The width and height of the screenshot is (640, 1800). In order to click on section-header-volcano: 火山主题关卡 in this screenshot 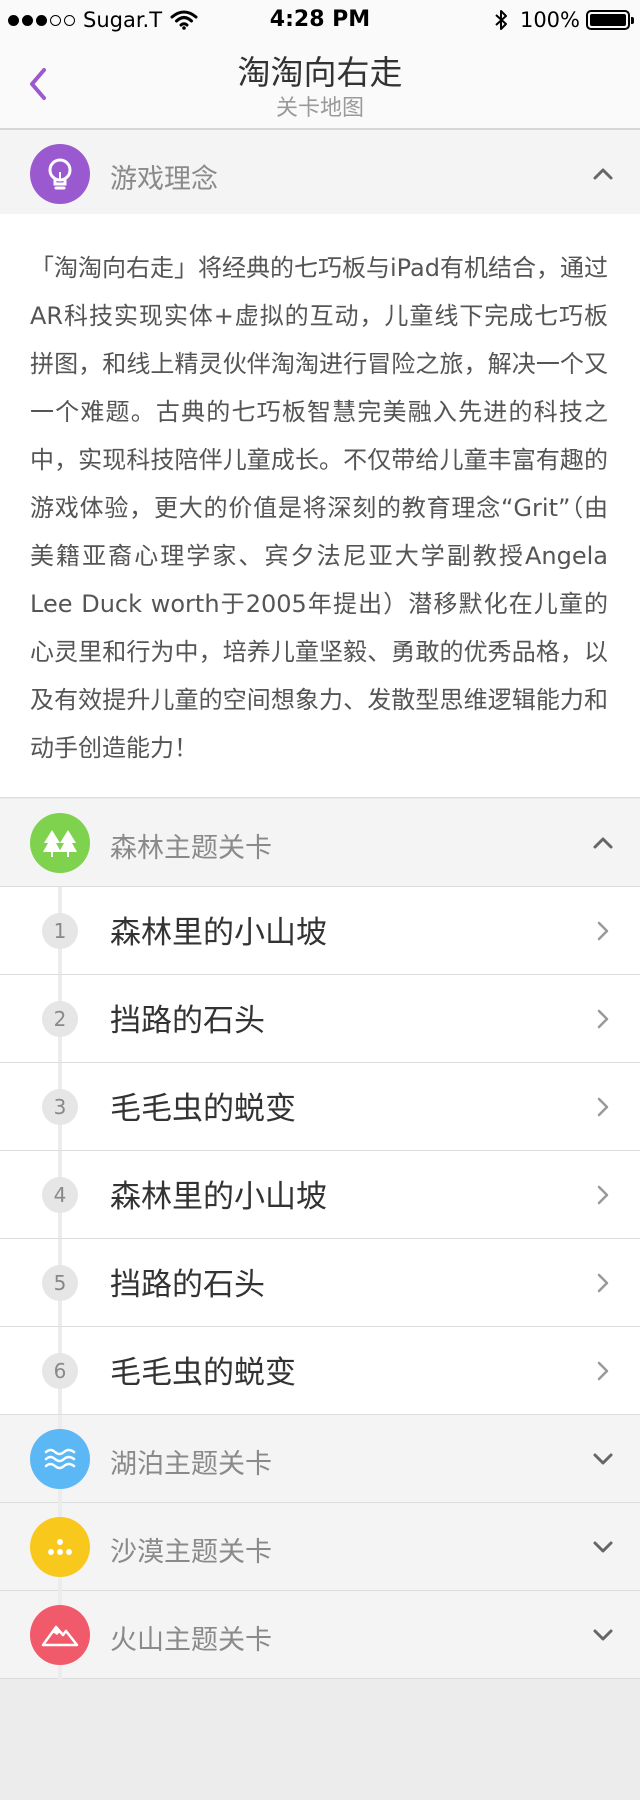, I will do `click(320, 1635)`.